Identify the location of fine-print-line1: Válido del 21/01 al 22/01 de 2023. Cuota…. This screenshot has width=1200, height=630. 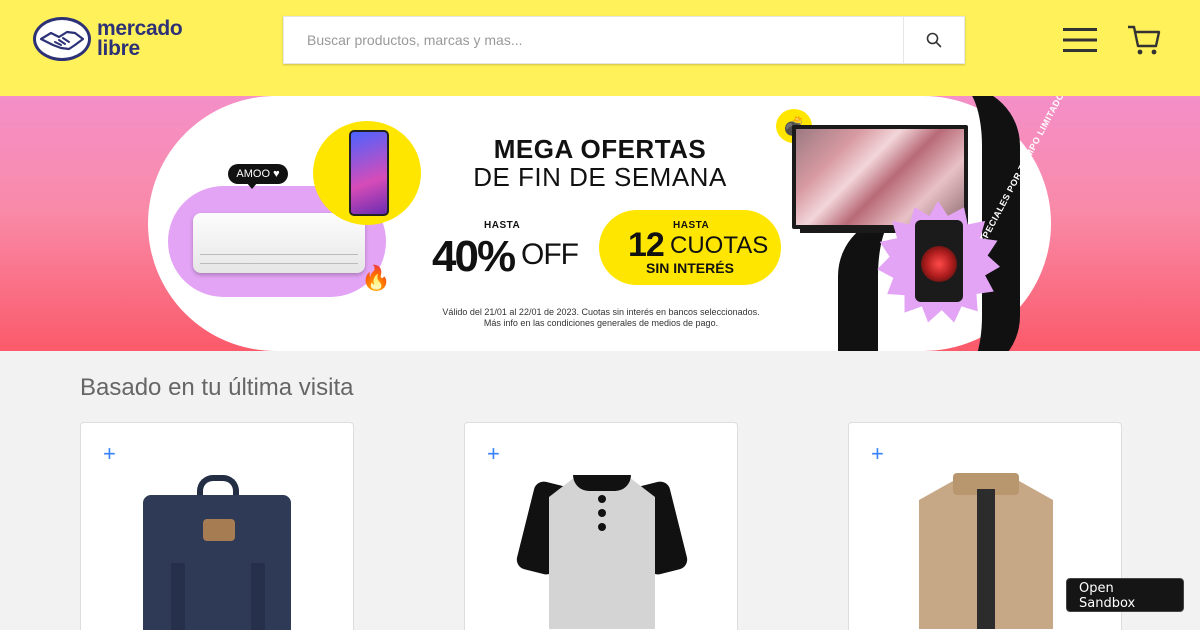
(601, 312).